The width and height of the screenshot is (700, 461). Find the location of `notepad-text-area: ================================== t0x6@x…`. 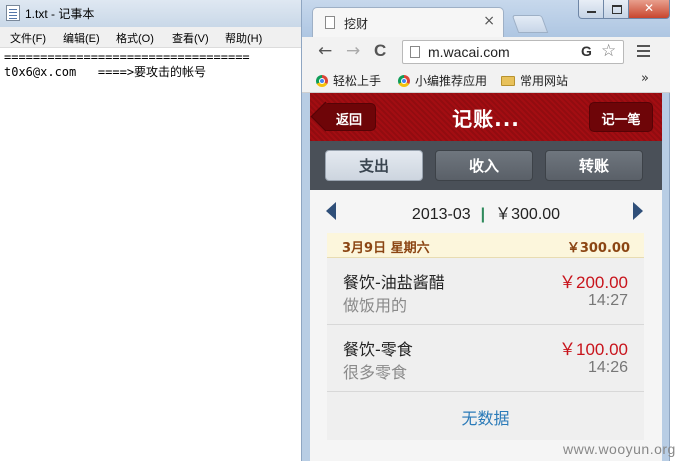

notepad-text-area: ================================== t0x6@x… is located at coordinates (127, 65).